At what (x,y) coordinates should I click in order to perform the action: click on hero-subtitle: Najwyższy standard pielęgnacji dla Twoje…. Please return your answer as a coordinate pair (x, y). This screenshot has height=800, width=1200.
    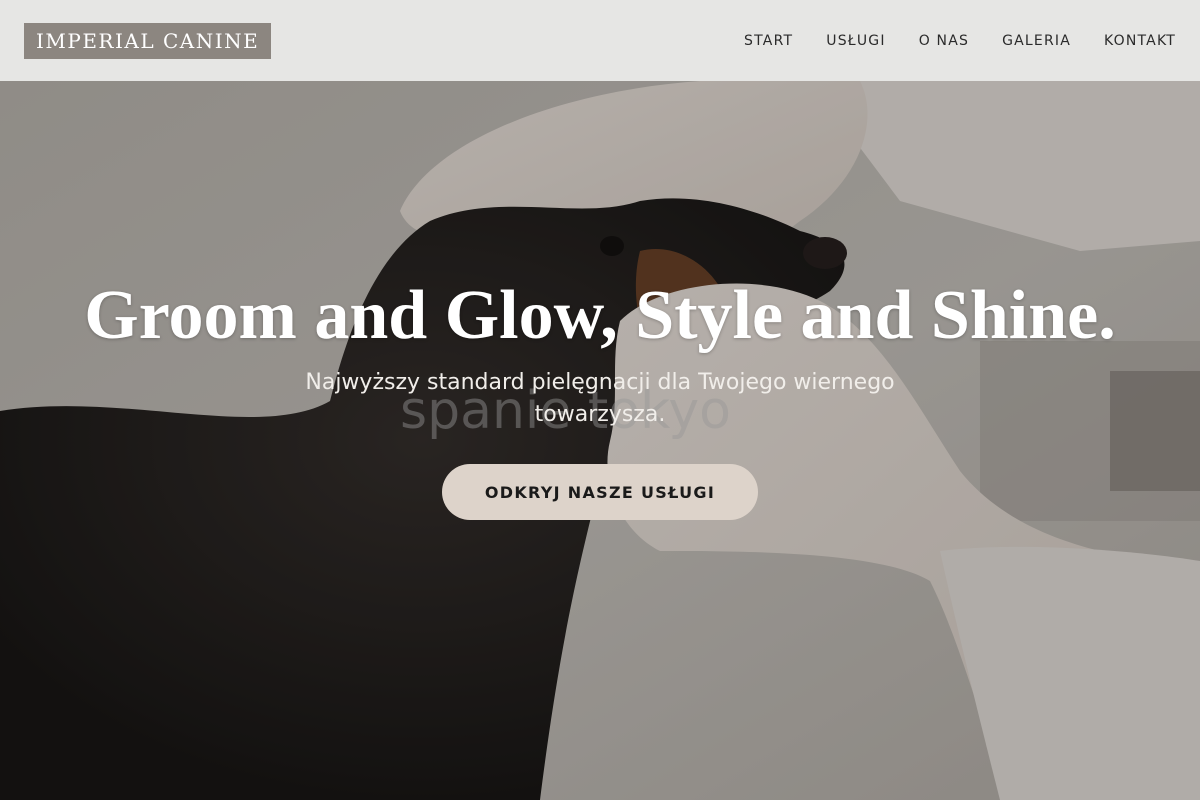
    Looking at the image, I should click on (600, 398).